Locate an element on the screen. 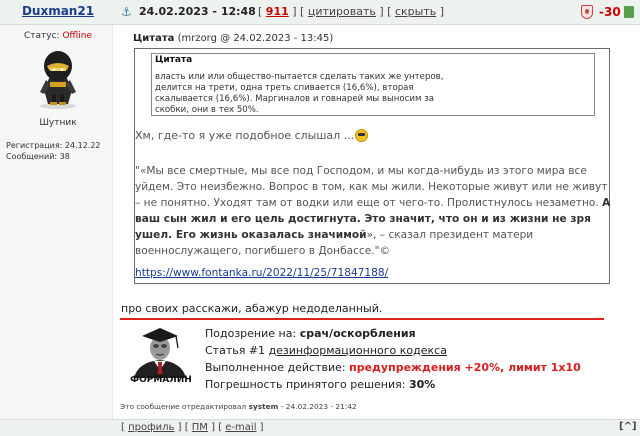  scroll-top-button: [^] is located at coordinates (628, 426).